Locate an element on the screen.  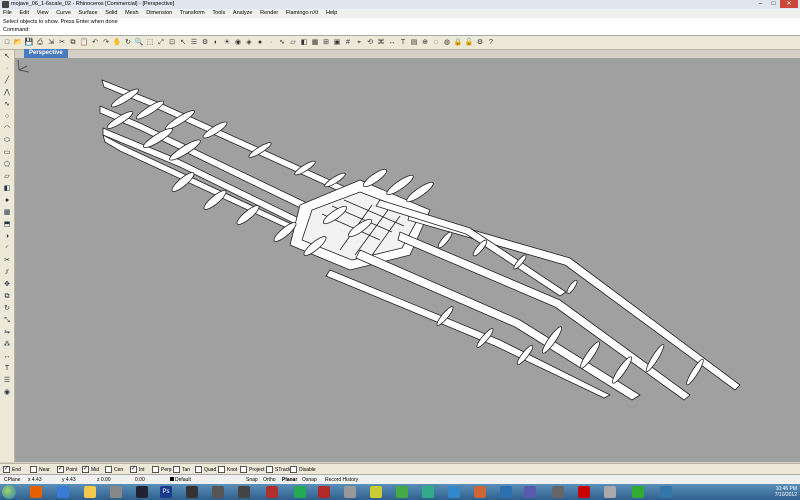
menu-mesh: Mesh is located at coordinates (131, 13).